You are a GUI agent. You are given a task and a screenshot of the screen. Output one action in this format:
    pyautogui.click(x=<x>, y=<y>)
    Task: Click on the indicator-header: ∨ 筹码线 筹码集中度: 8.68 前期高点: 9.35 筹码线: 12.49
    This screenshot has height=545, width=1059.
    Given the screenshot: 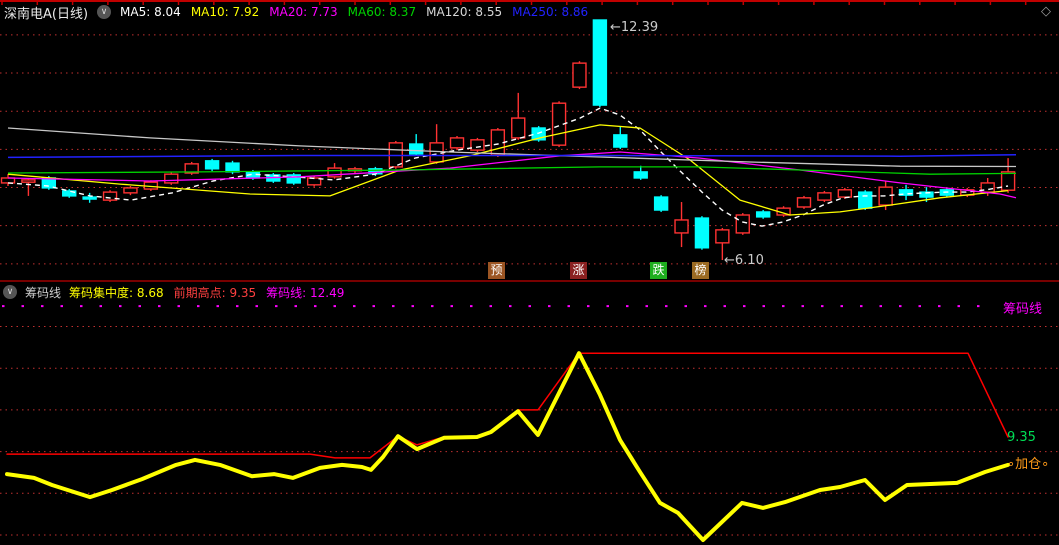 What is the action you would take?
    pyautogui.click(x=173, y=292)
    